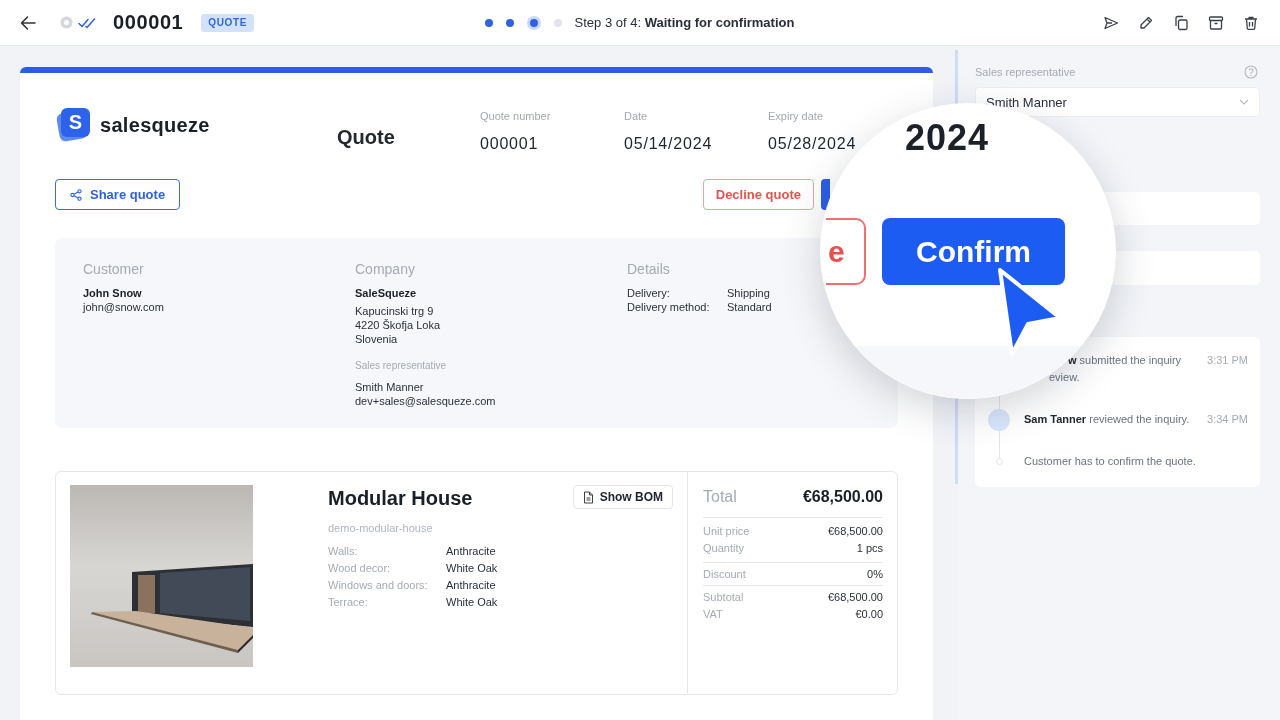 The image size is (1280, 720). Describe the element at coordinates (869, 548) in the screenshot. I see `price-value: 1 pcs` at that location.